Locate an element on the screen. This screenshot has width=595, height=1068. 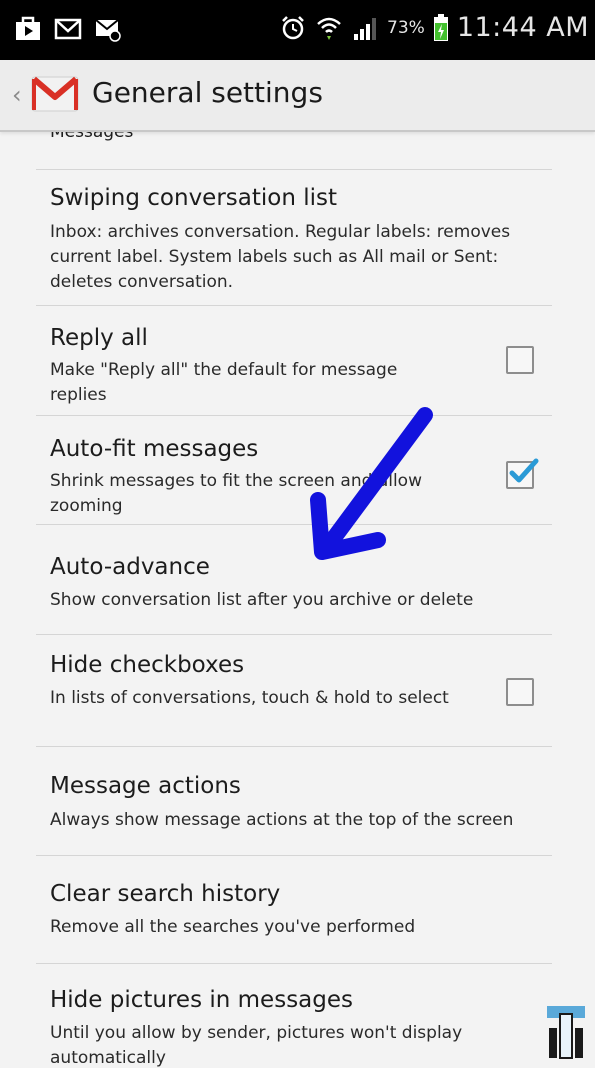
page-title: General settings is located at coordinates (207, 92).